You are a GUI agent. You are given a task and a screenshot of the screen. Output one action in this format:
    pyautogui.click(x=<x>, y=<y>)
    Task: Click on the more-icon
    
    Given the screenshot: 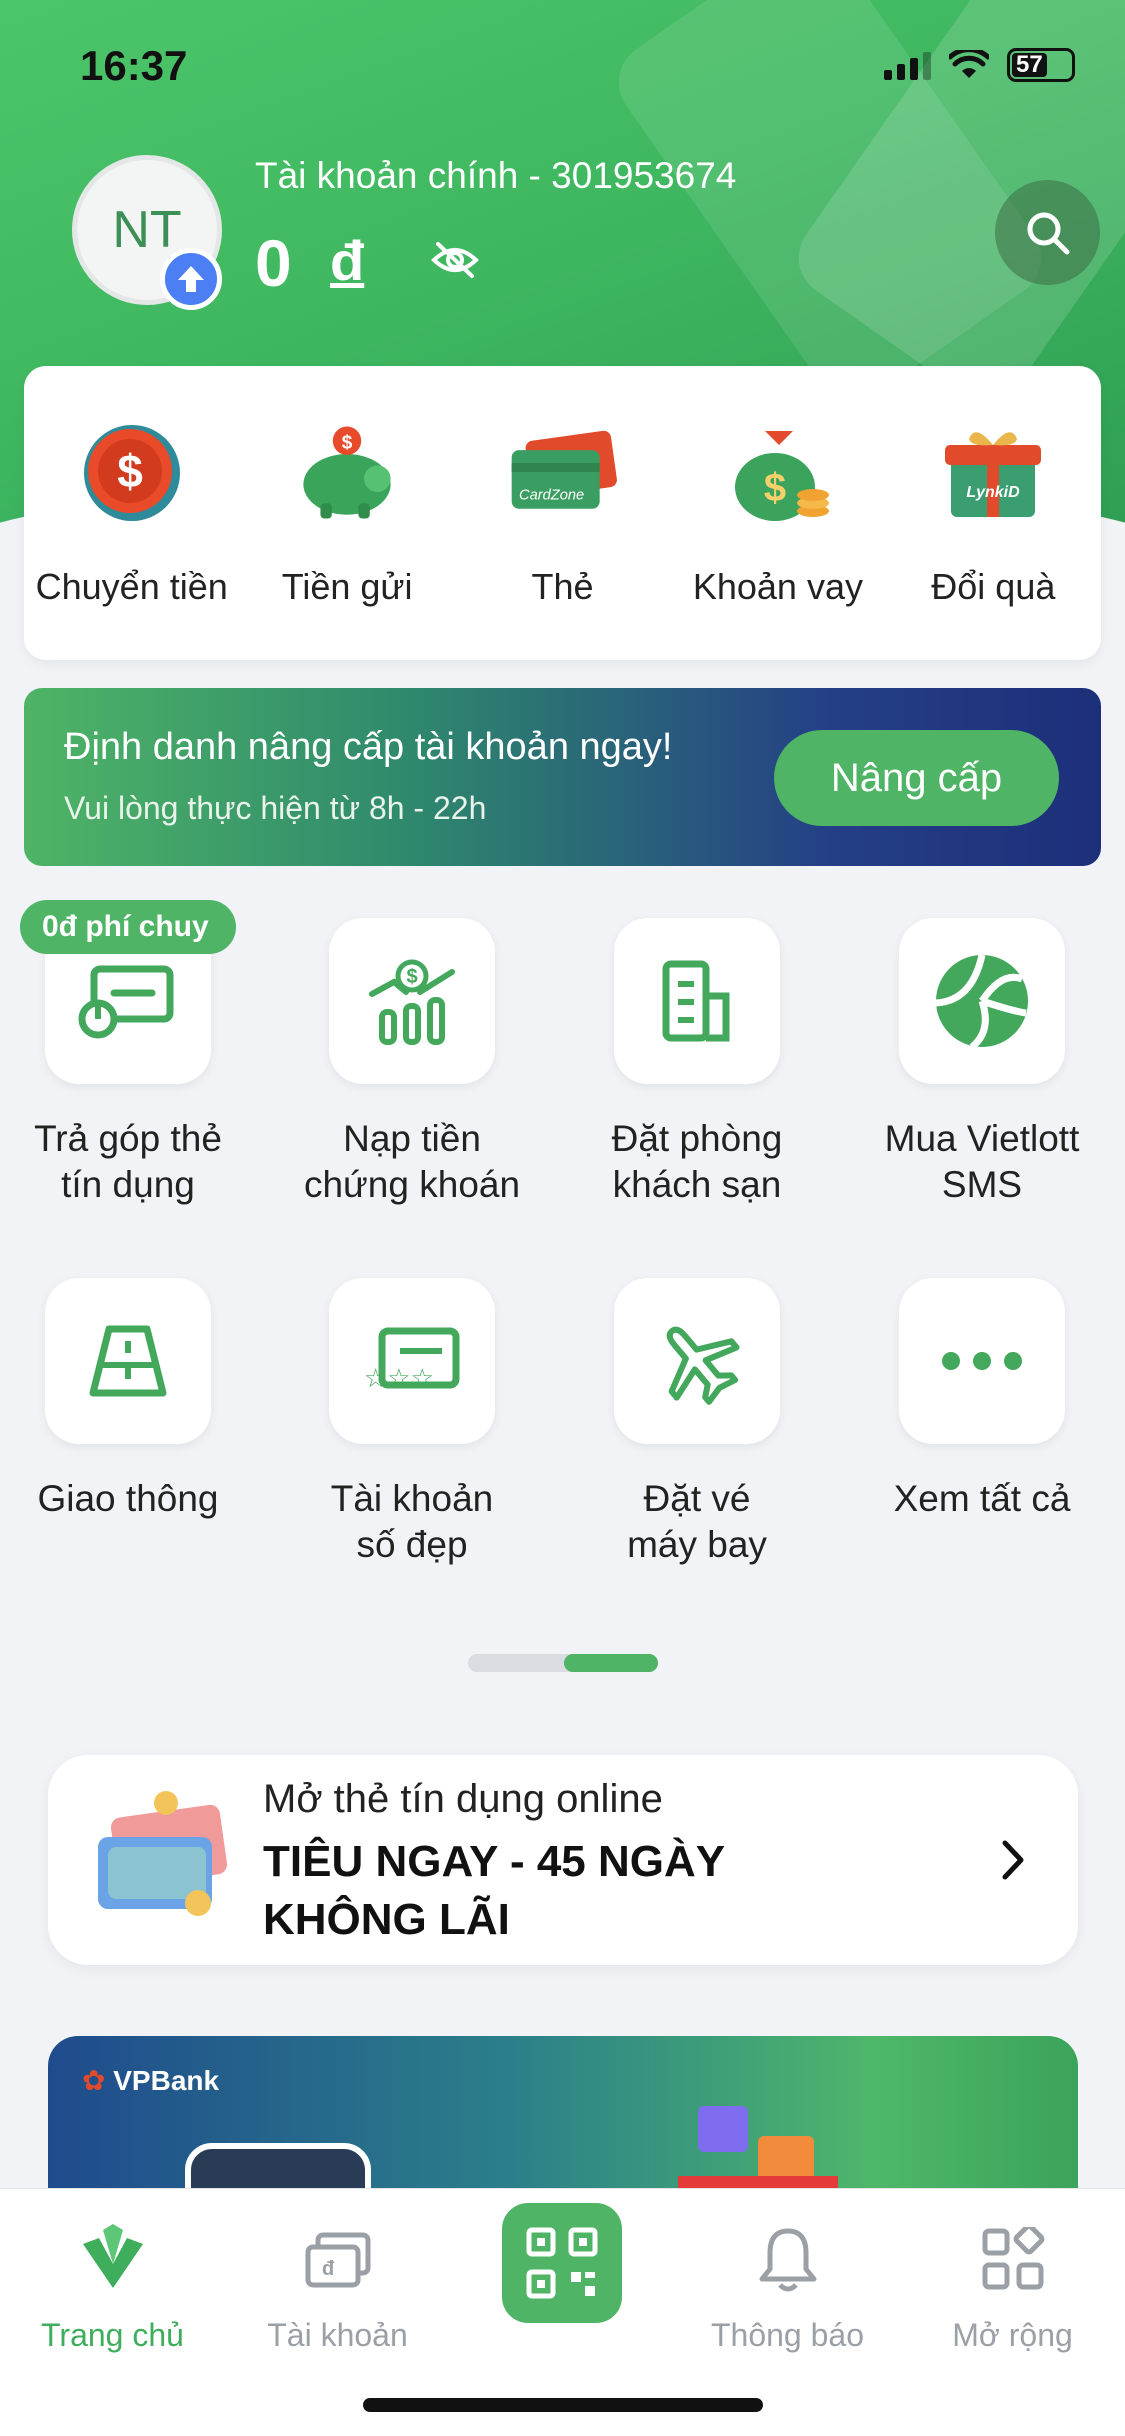 What is the action you would take?
    pyautogui.click(x=982, y=1361)
    